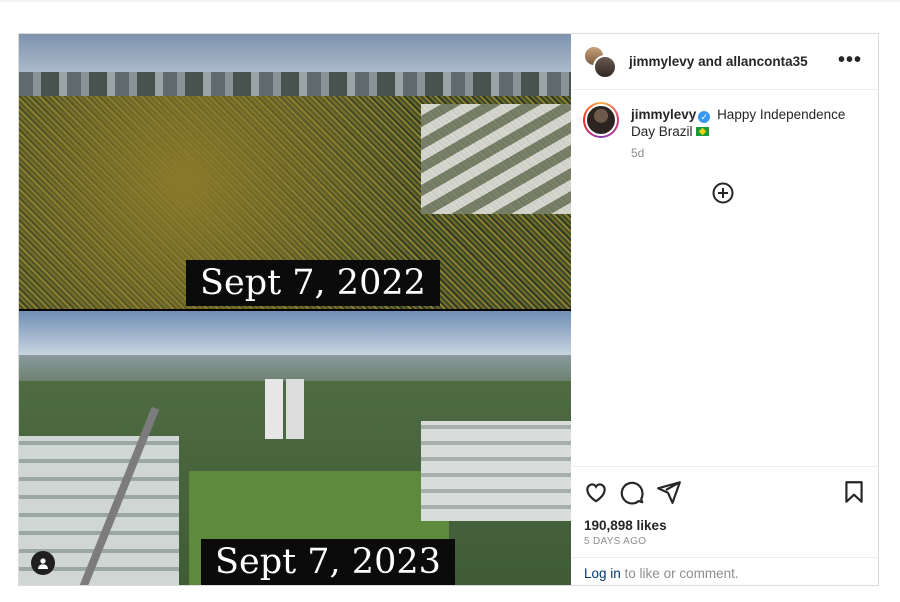 This screenshot has width=900, height=602. Describe the element at coordinates (767, 61) in the screenshot. I see `owner-link-allanconta35: allanconta35` at that location.